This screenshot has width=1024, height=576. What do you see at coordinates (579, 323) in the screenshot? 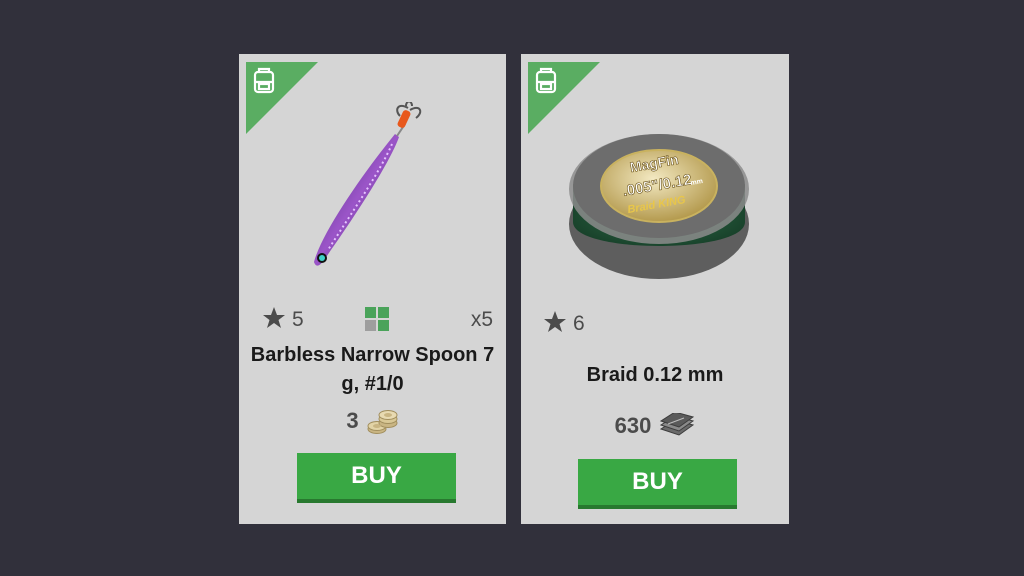
I see `rank-value: 6` at bounding box center [579, 323].